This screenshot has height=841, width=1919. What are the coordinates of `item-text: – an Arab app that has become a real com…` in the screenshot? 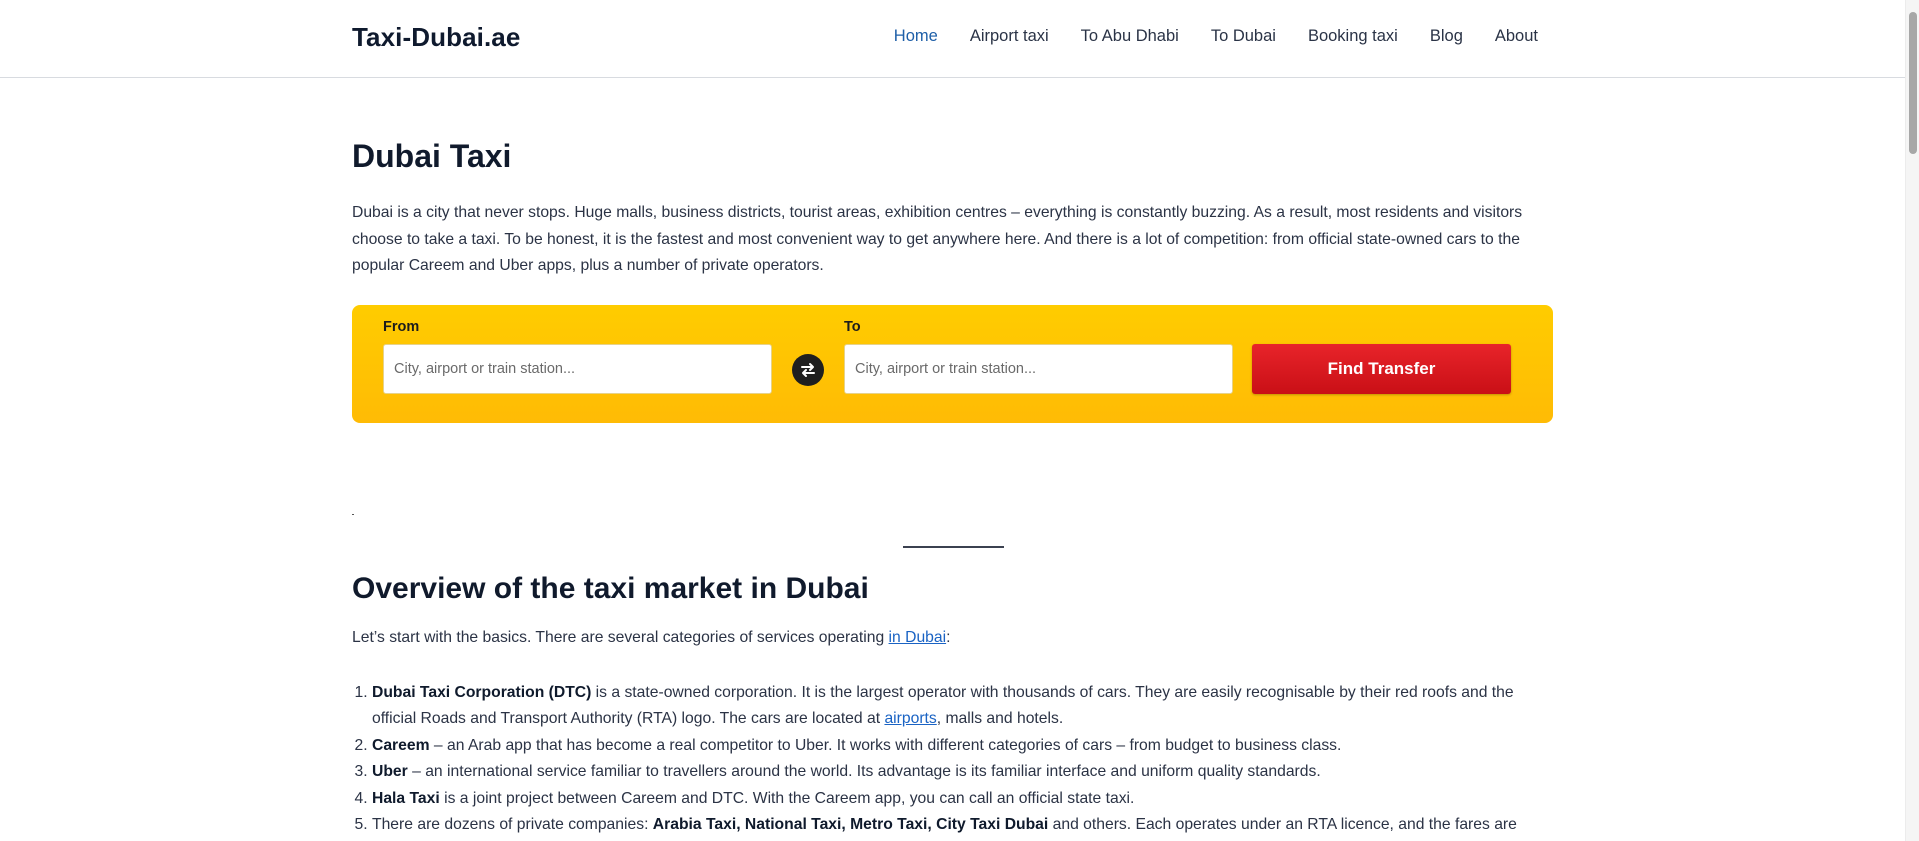 It's located at (885, 745).